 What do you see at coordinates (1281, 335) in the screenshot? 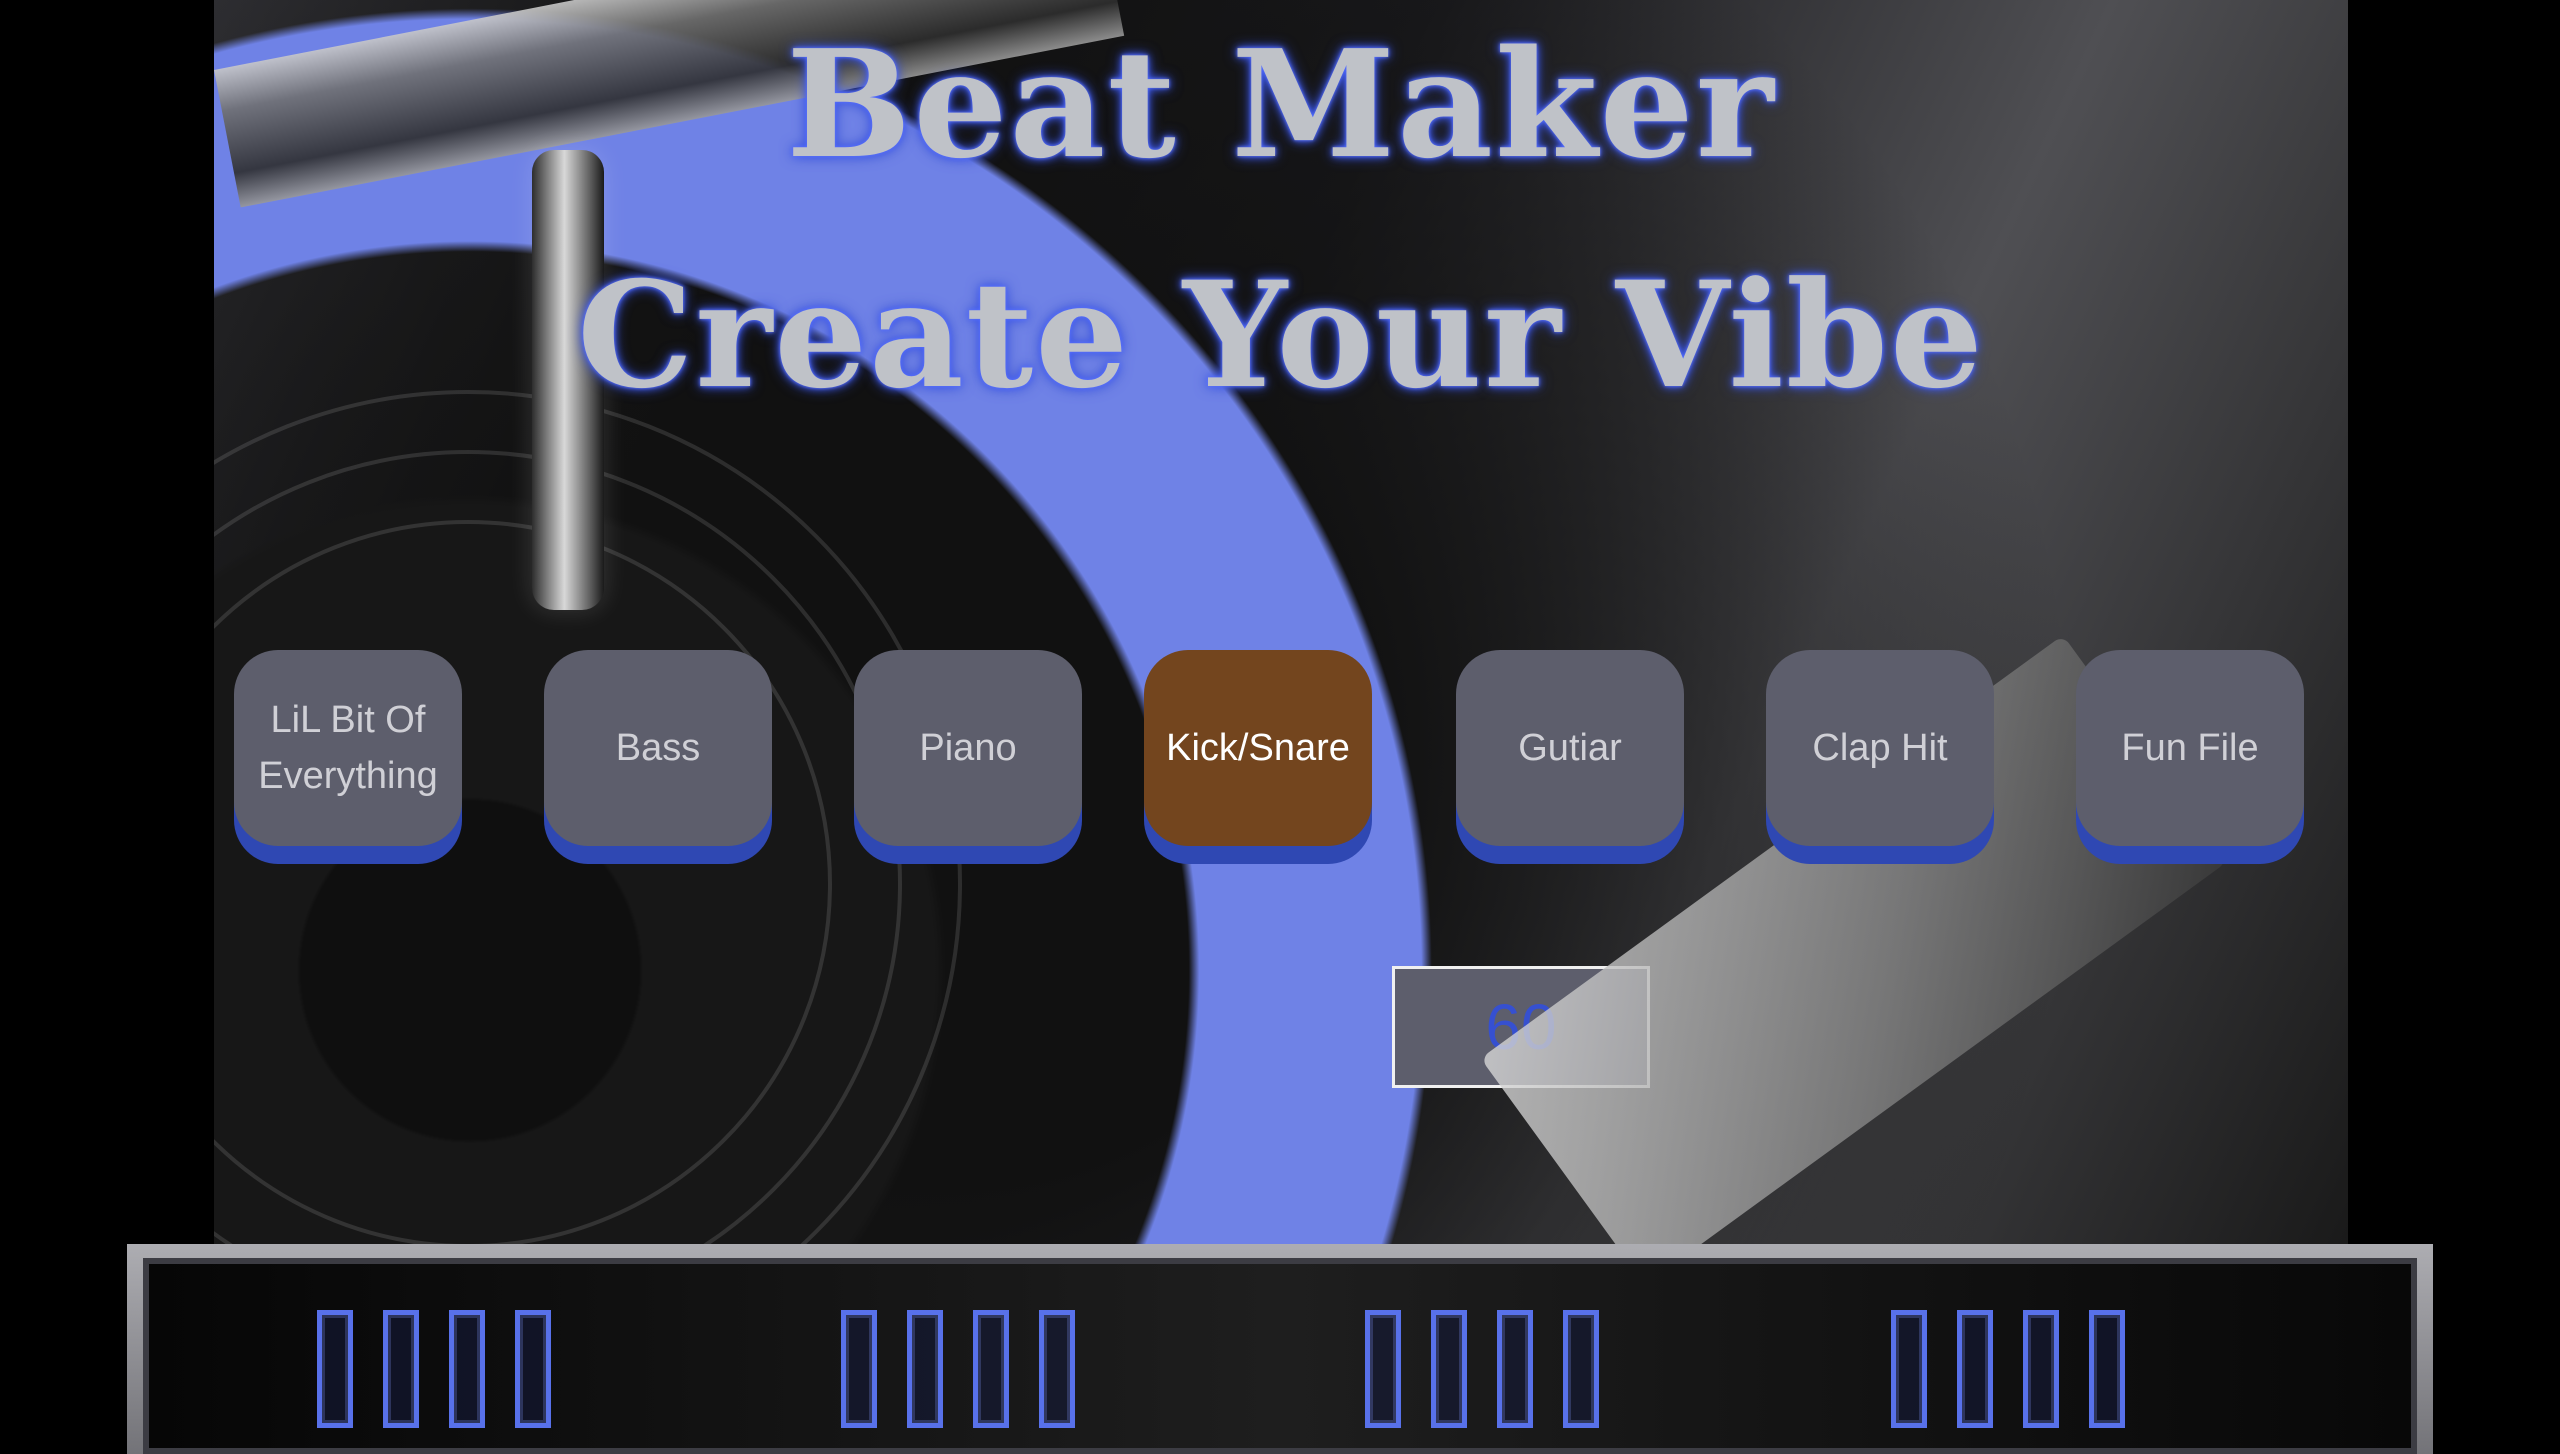
I see `app-subtitle: Create Your Vibe` at bounding box center [1281, 335].